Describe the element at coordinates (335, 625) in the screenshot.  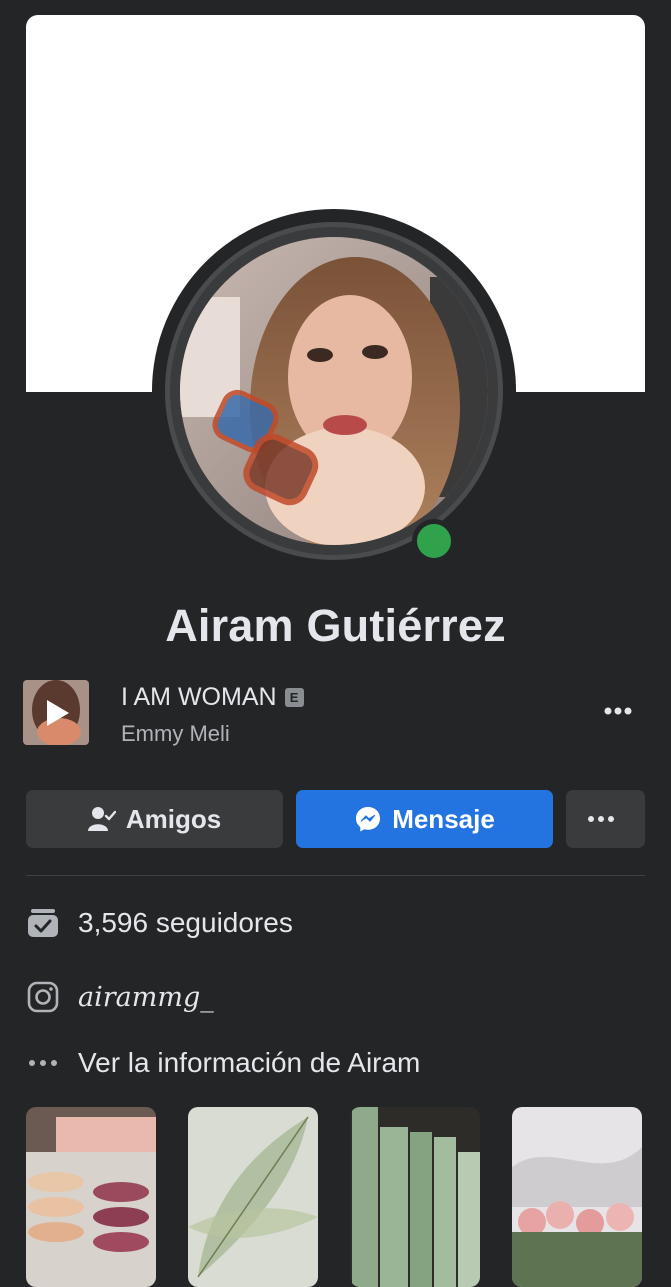
I see `profile-name: Airam Gutiérrez` at that location.